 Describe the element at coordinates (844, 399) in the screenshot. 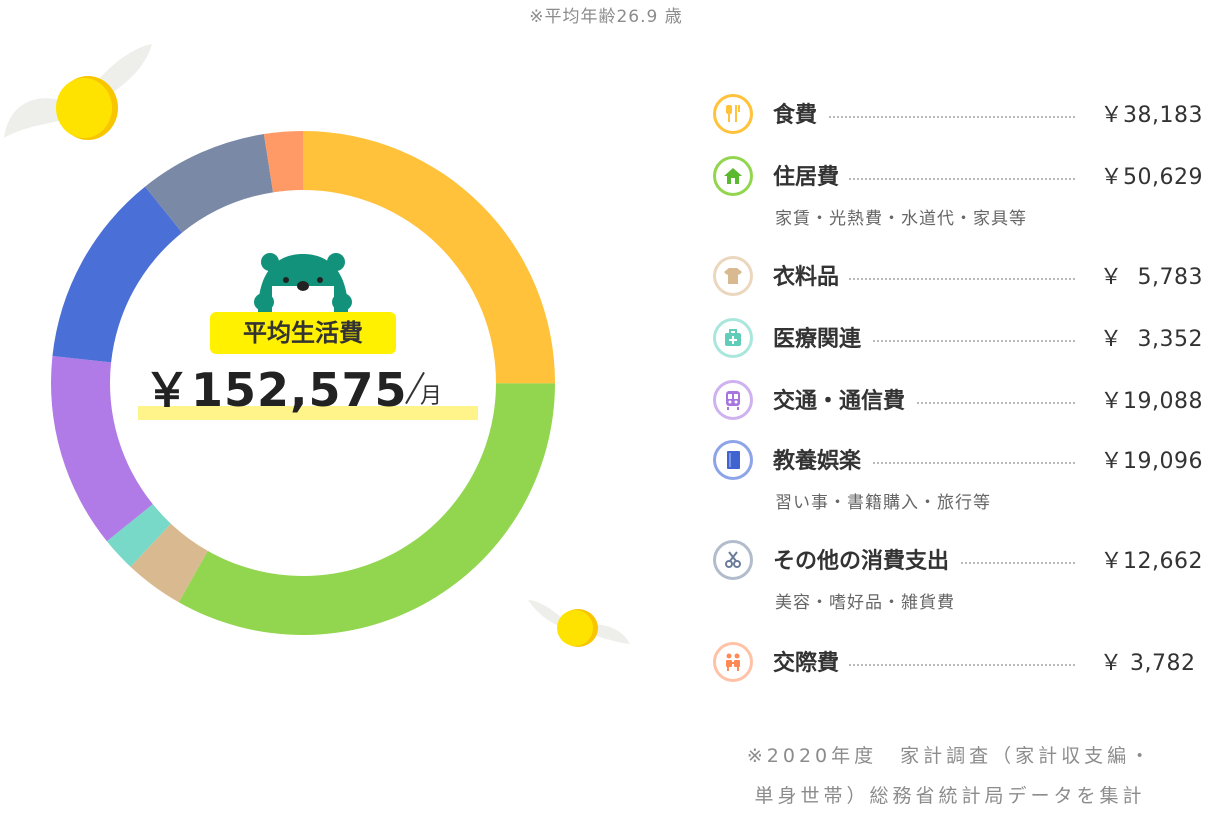

I see `legend-name: 交通・通信費` at that location.